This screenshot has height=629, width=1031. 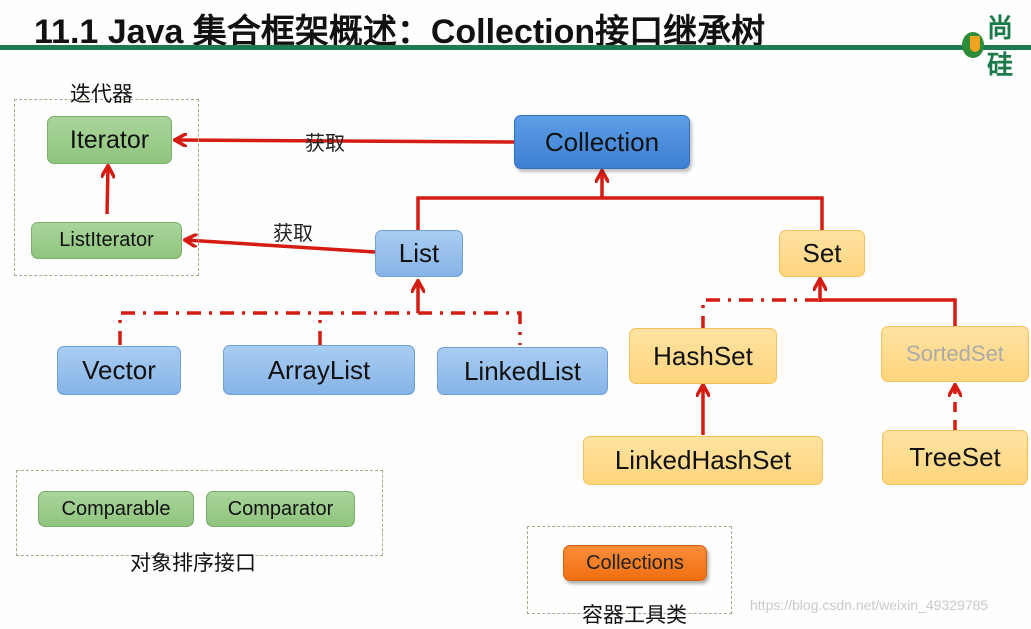 What do you see at coordinates (116, 509) in the screenshot?
I see `node-comparable: Comparable` at bounding box center [116, 509].